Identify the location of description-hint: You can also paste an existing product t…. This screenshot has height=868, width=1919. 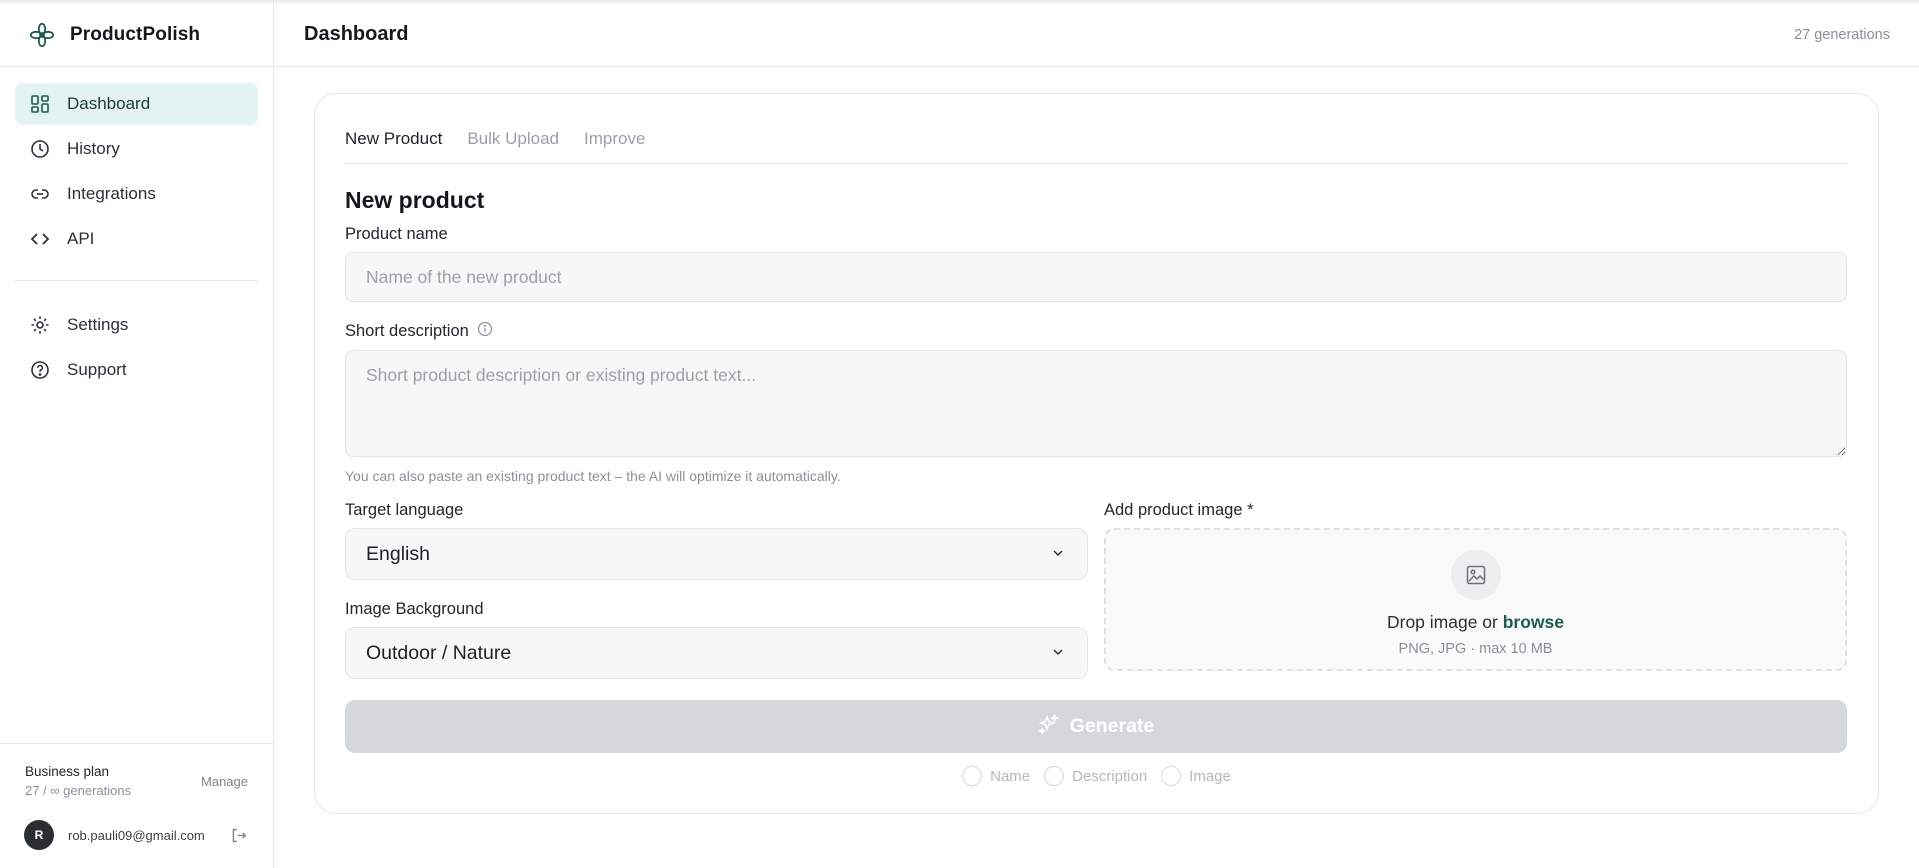
(593, 476).